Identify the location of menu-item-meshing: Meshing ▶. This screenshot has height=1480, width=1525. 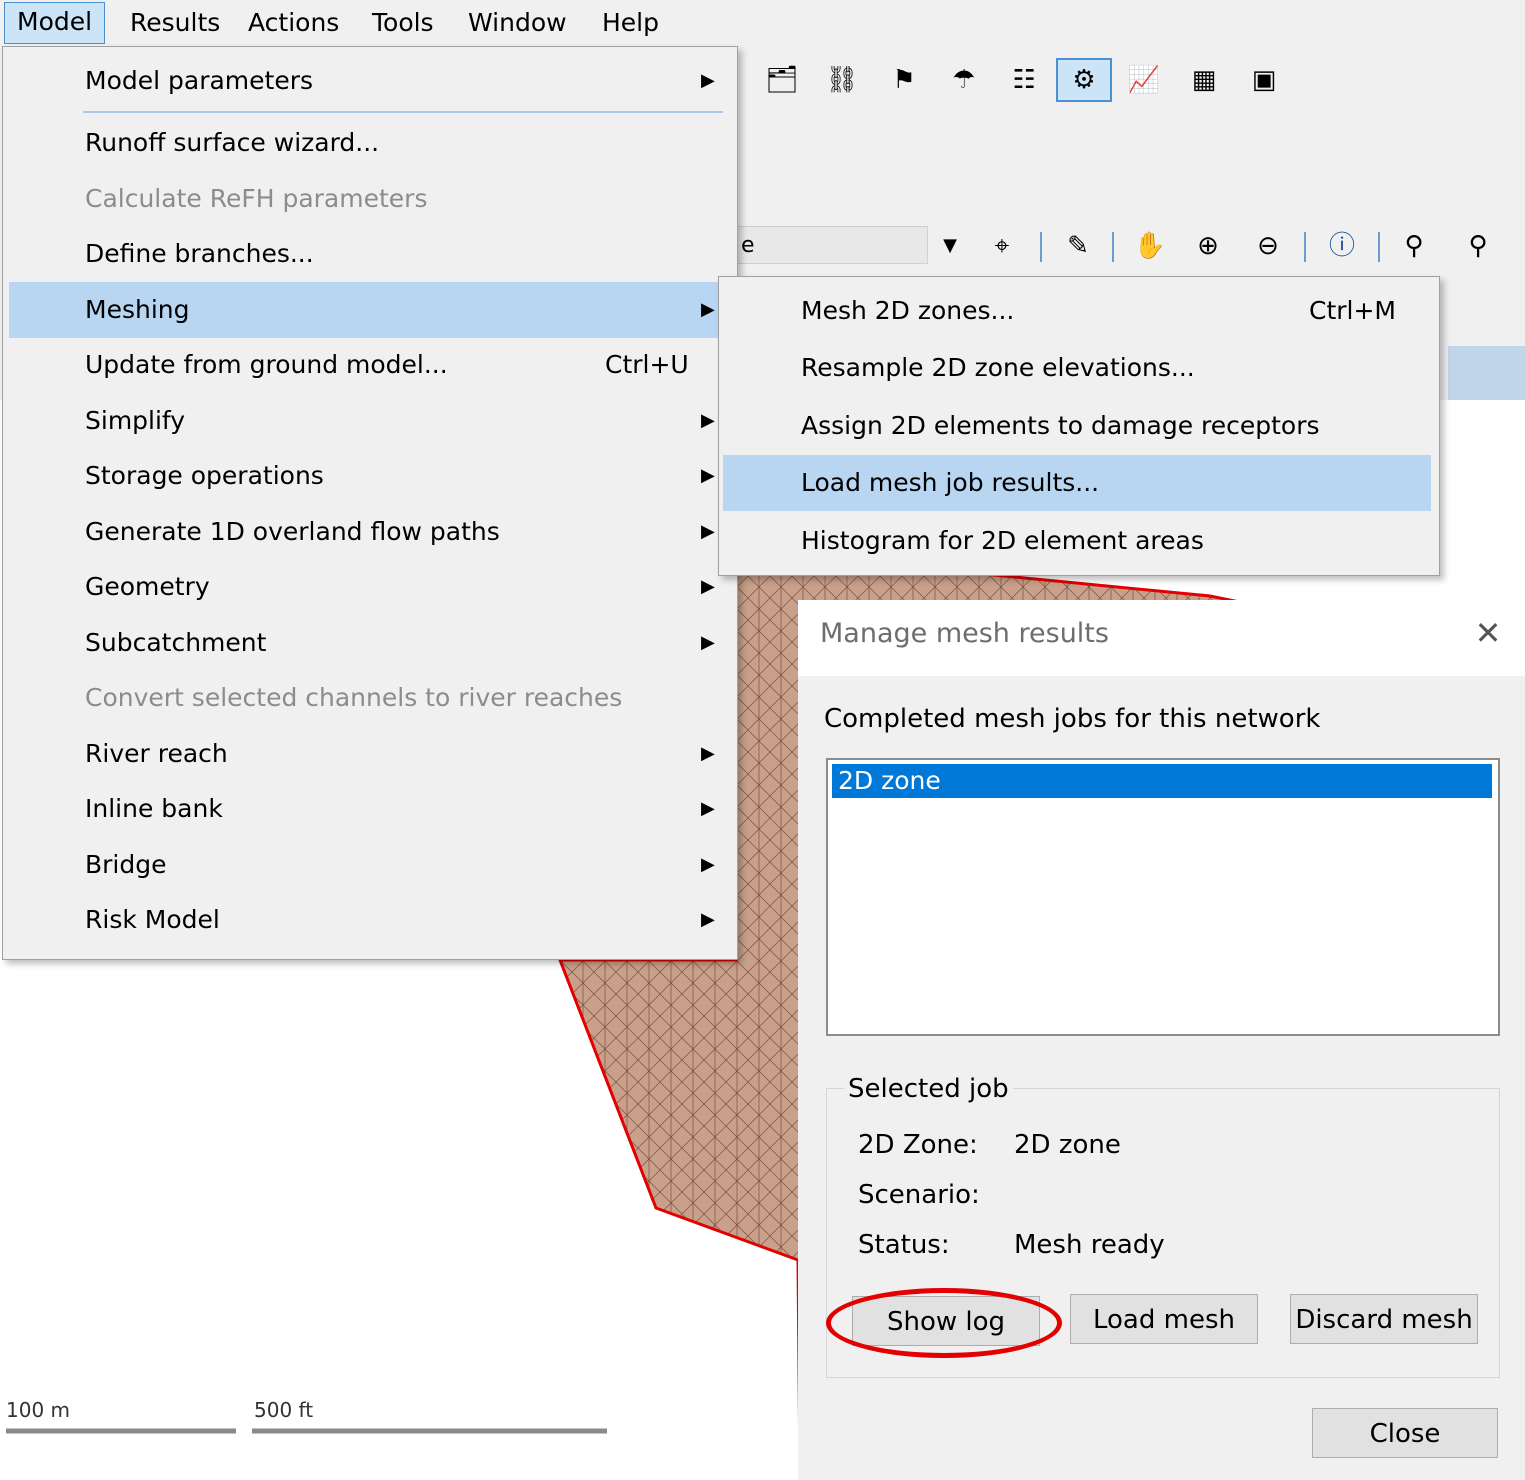
(367, 310).